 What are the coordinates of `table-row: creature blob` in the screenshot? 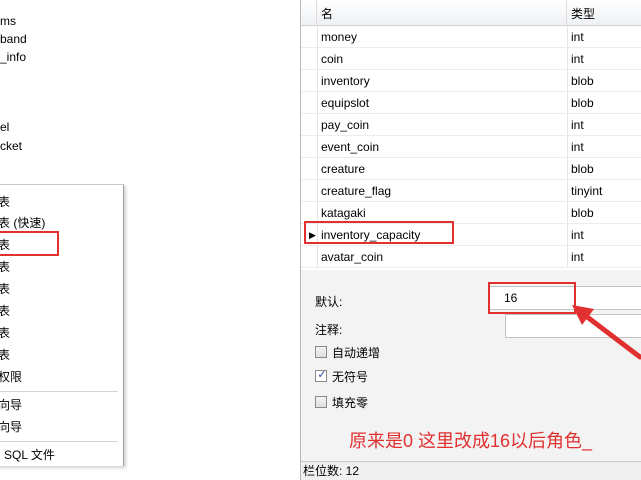 It's located at (471, 169).